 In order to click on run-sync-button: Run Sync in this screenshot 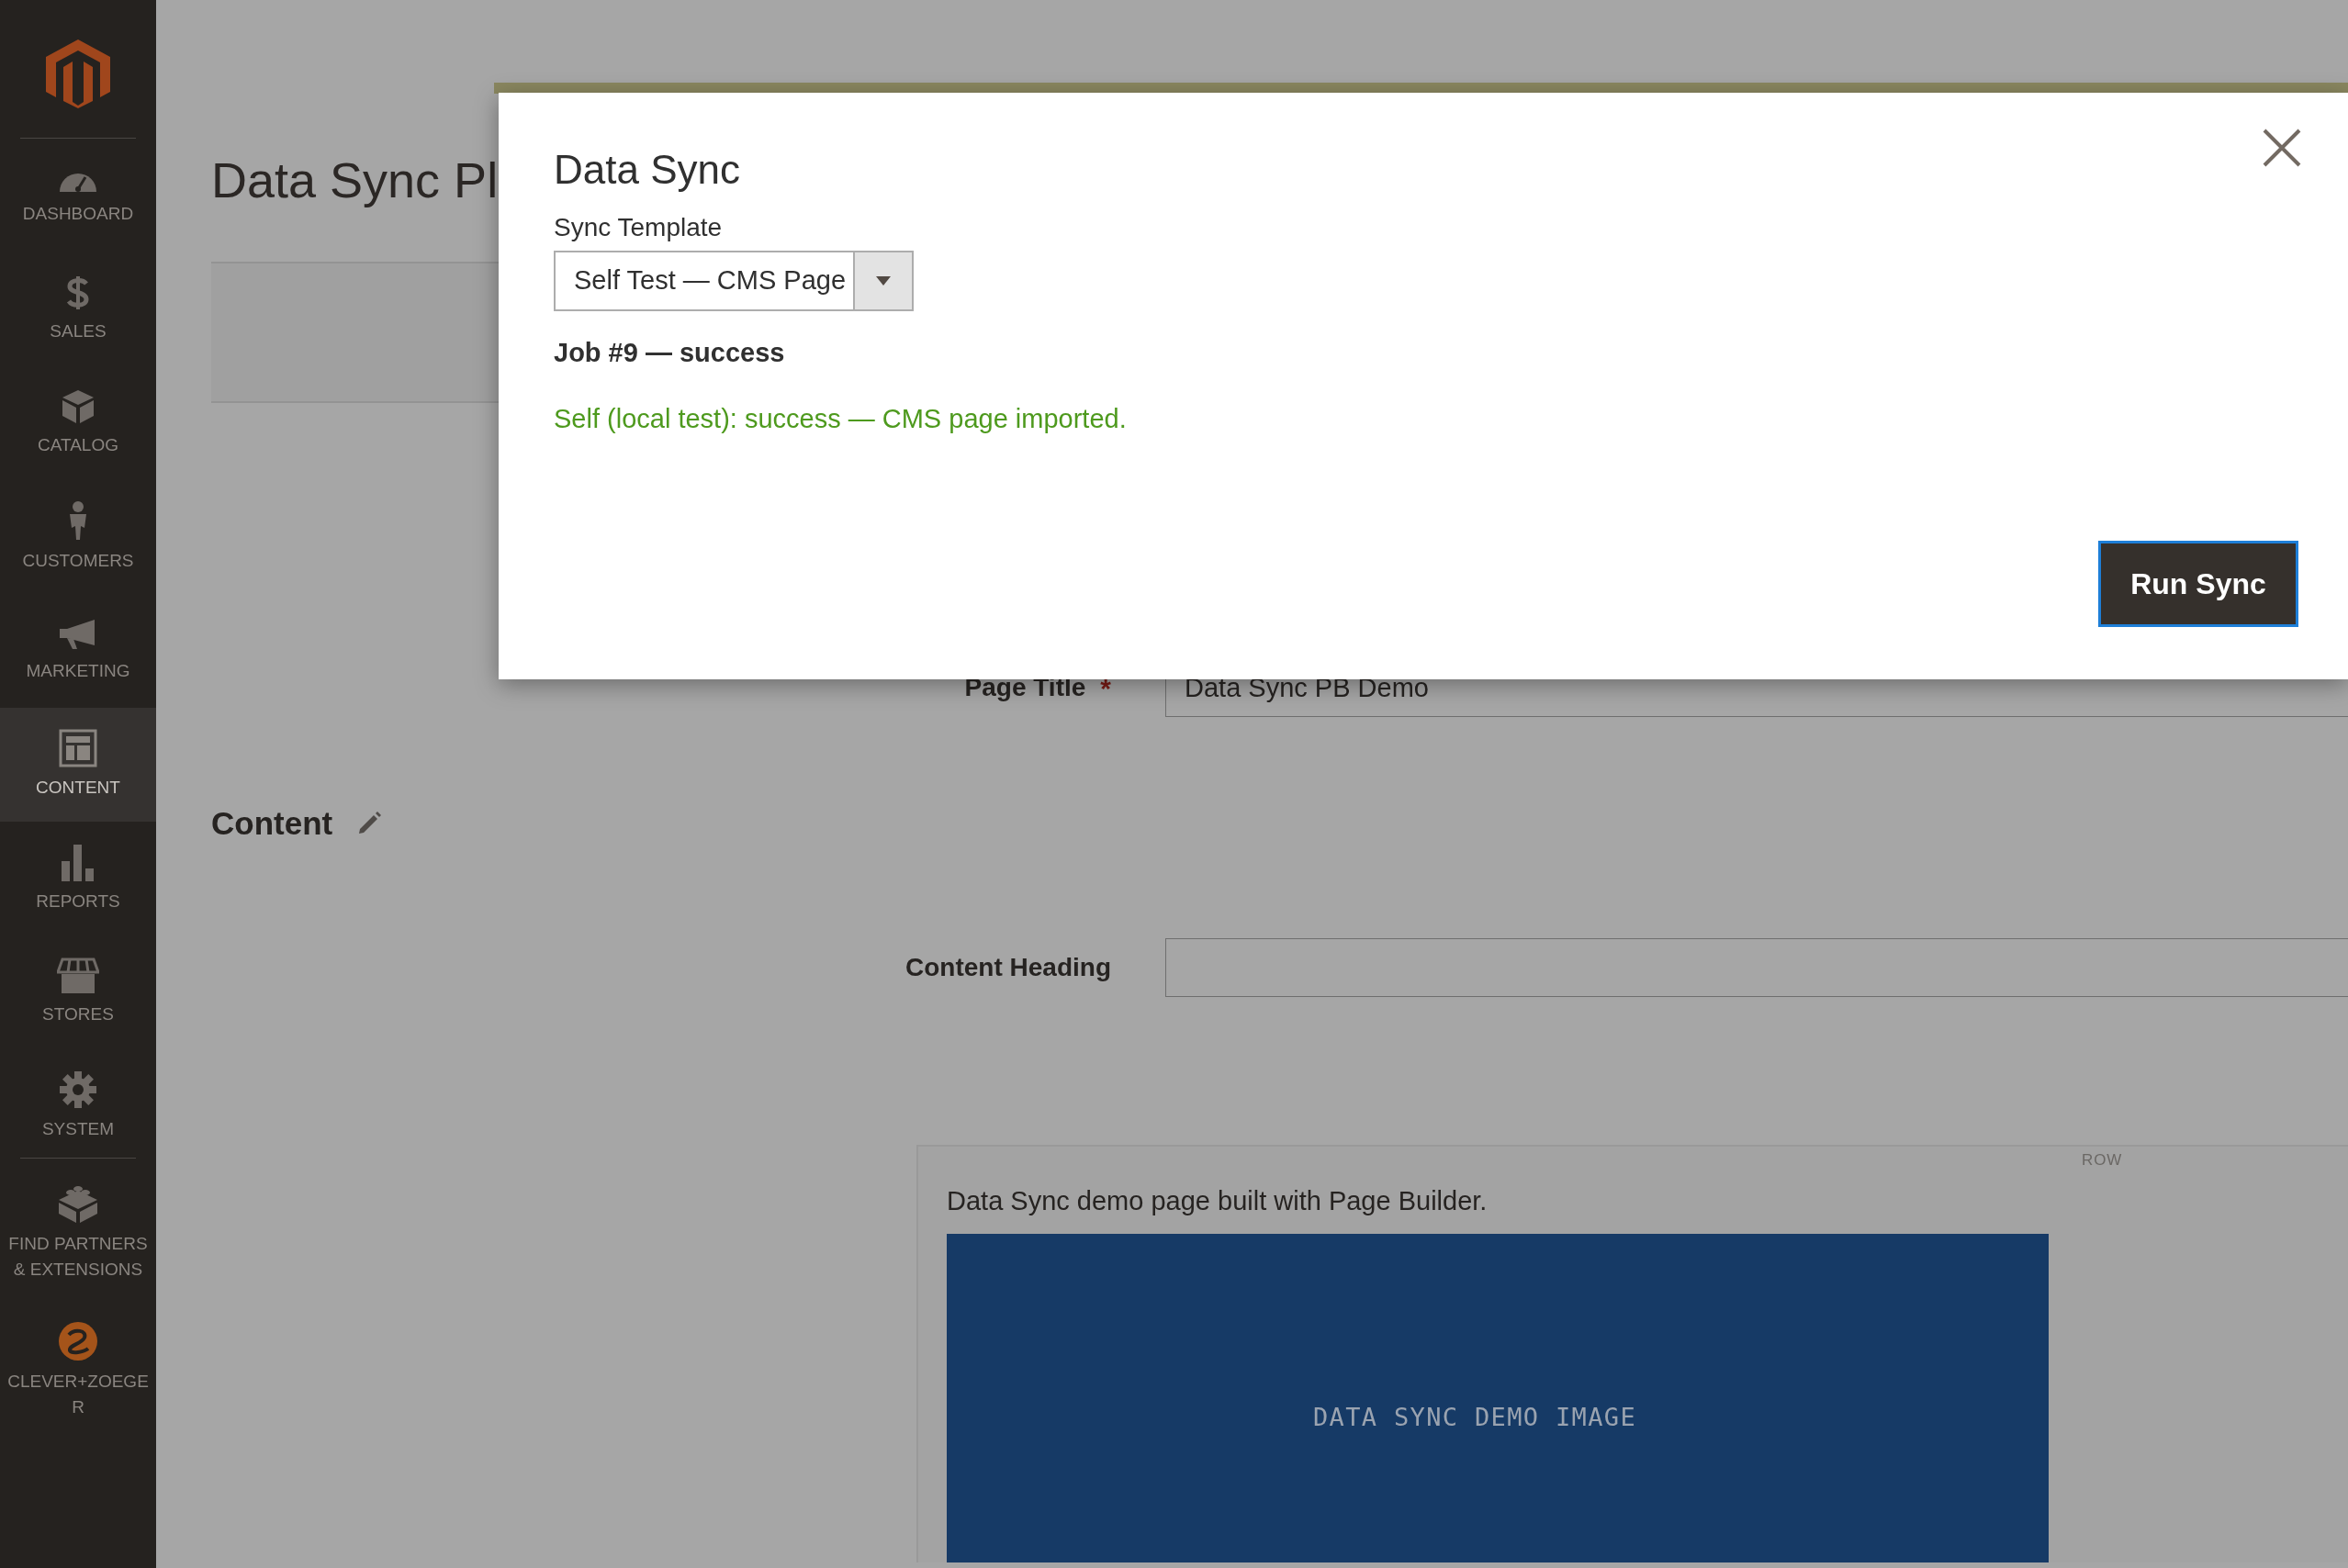, I will do `click(2198, 584)`.